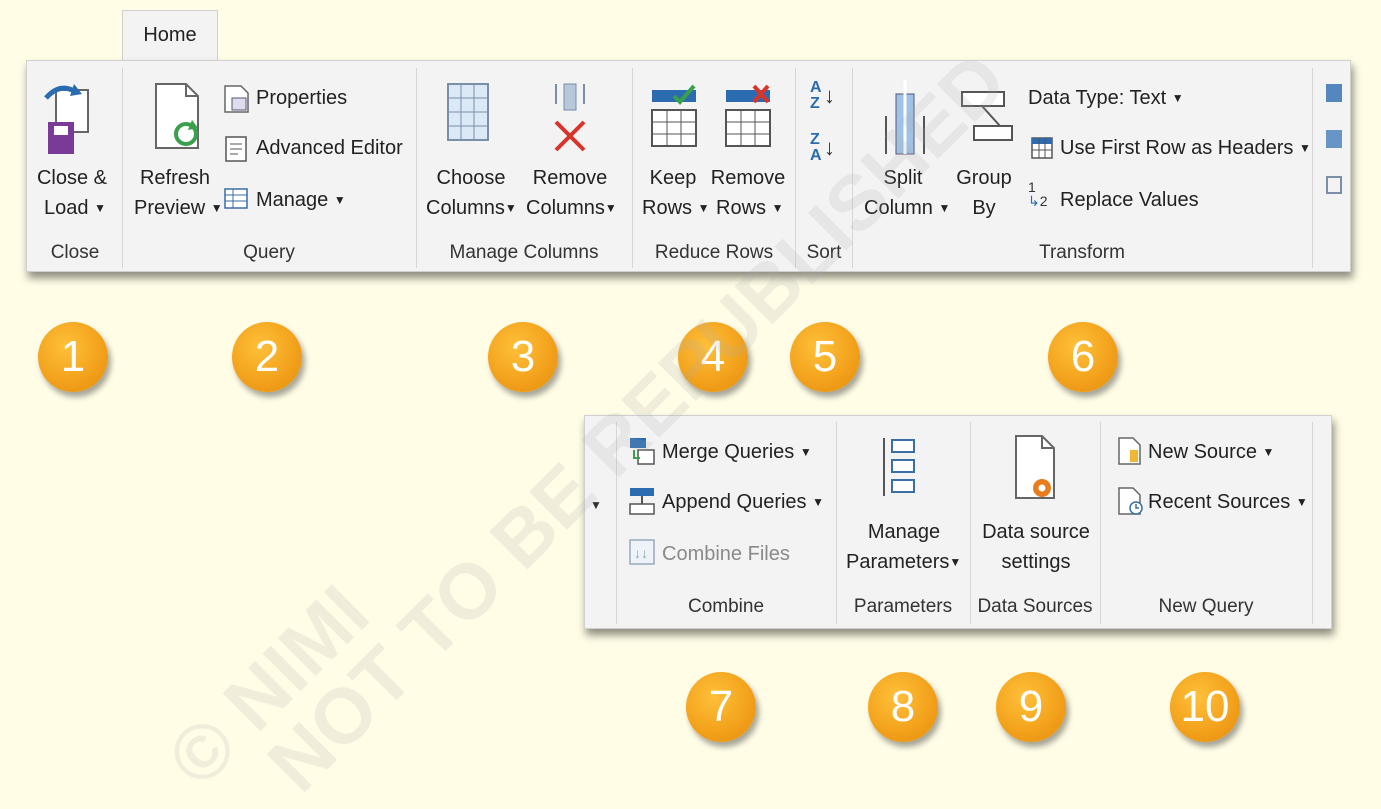 This screenshot has width=1381, height=809. Describe the element at coordinates (236, 198) in the screenshot. I see `manage-icon` at that location.